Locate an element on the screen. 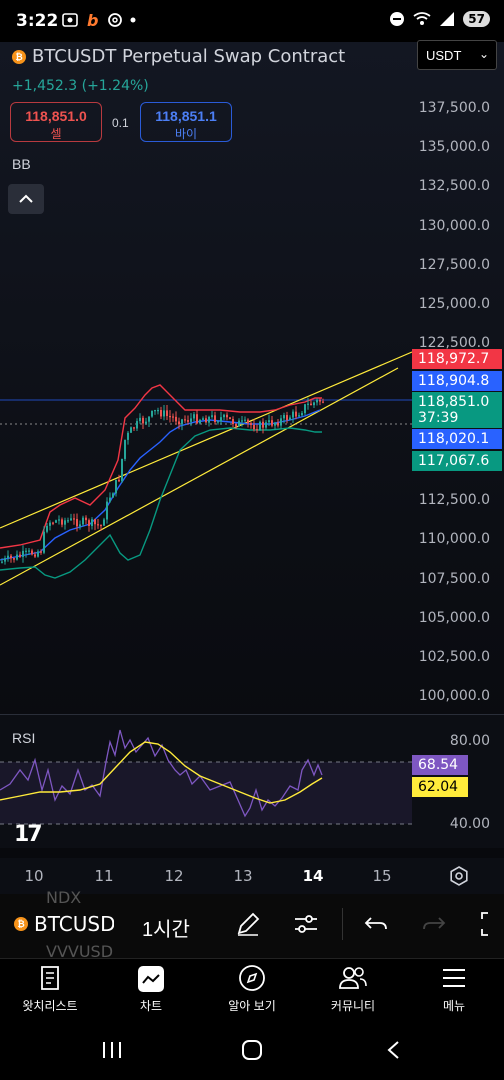  currency-select: USDT ⌄ is located at coordinates (457, 55).